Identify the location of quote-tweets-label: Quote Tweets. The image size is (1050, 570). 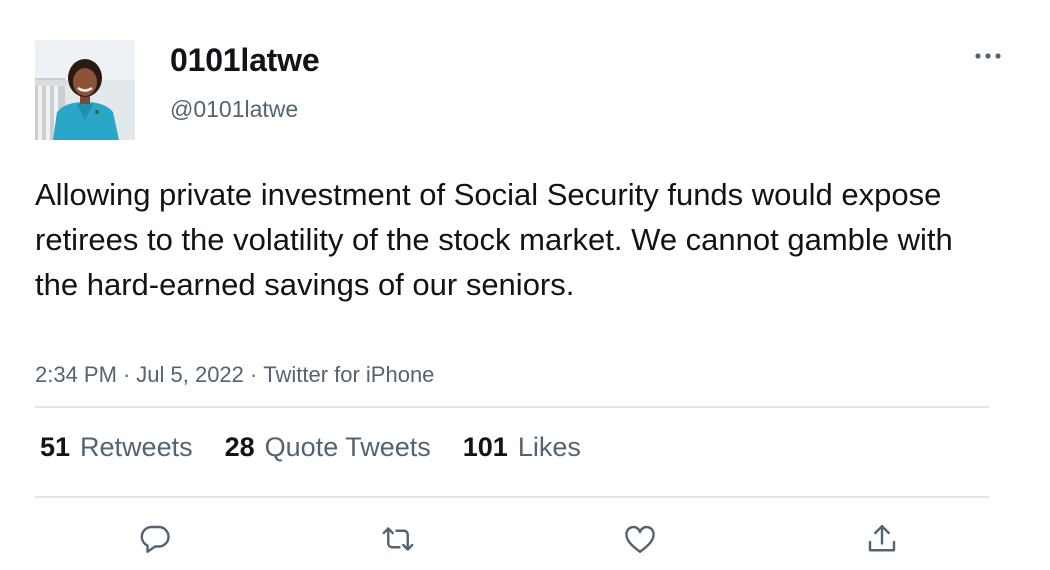
(347, 447).